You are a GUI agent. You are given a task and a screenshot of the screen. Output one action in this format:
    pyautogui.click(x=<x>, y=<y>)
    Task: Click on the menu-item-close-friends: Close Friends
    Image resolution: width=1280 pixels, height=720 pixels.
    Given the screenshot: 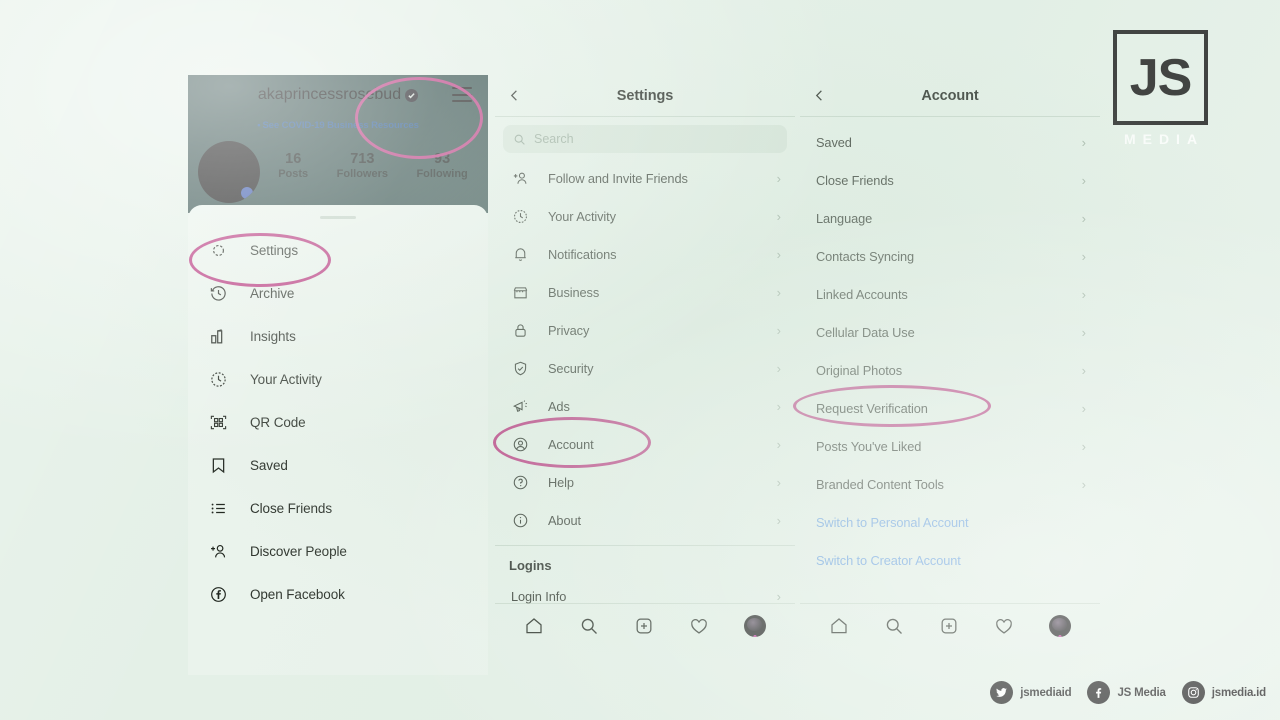 What is the action you would take?
    pyautogui.click(x=338, y=508)
    